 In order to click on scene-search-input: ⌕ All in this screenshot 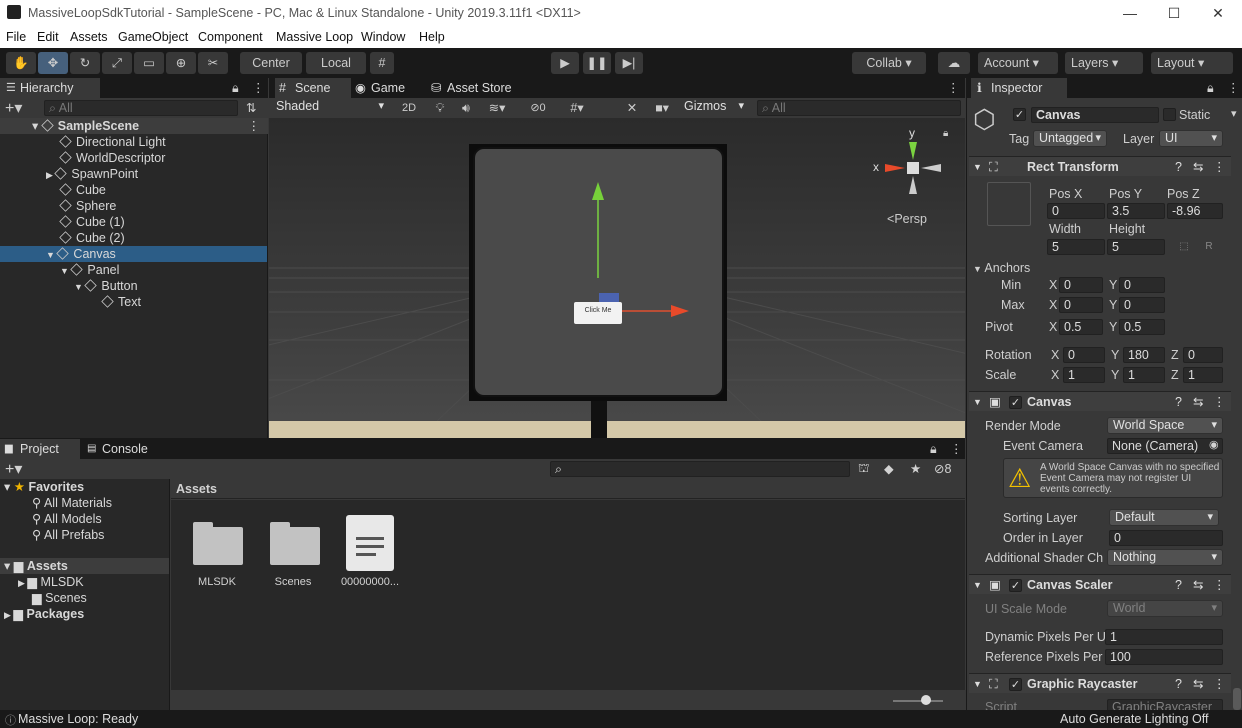, I will do `click(859, 108)`.